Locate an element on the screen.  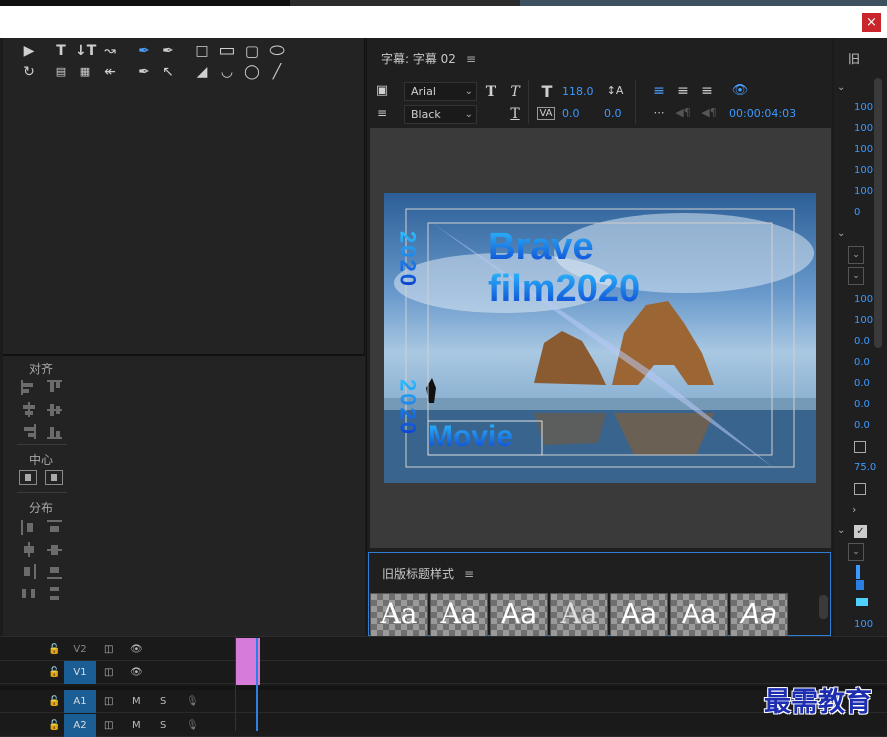
track-label: V1 is located at coordinates (80, 672).